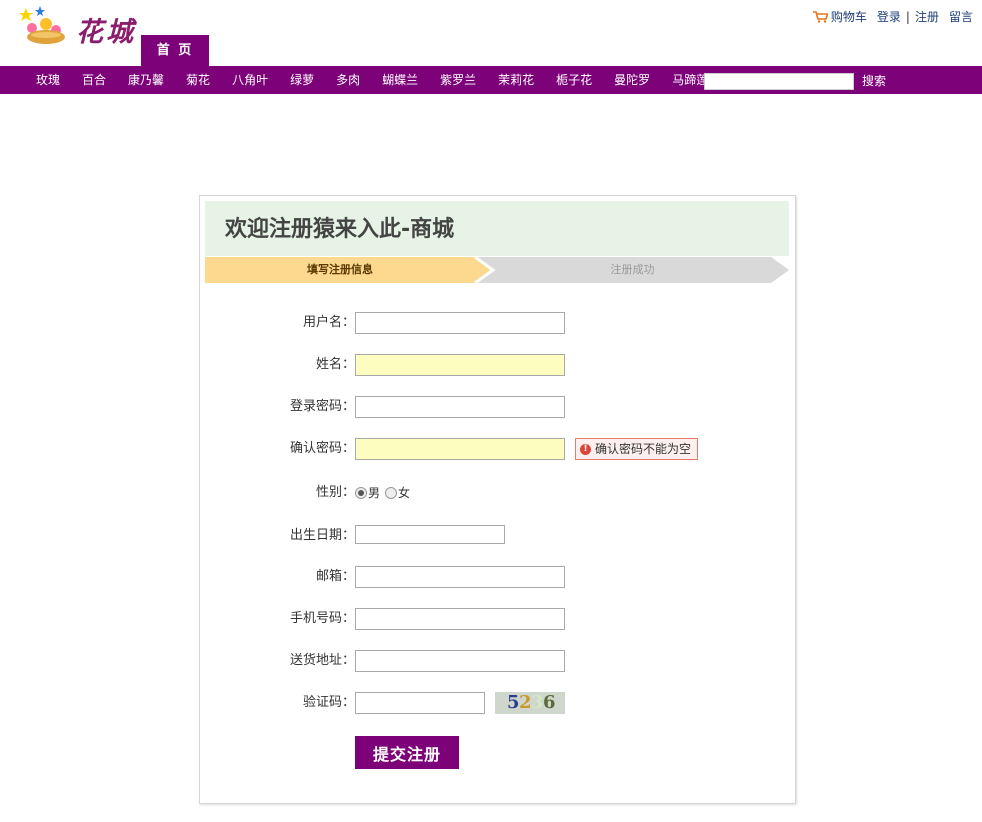 This screenshot has width=982, height=822. I want to click on cart-icon, so click(820, 17).